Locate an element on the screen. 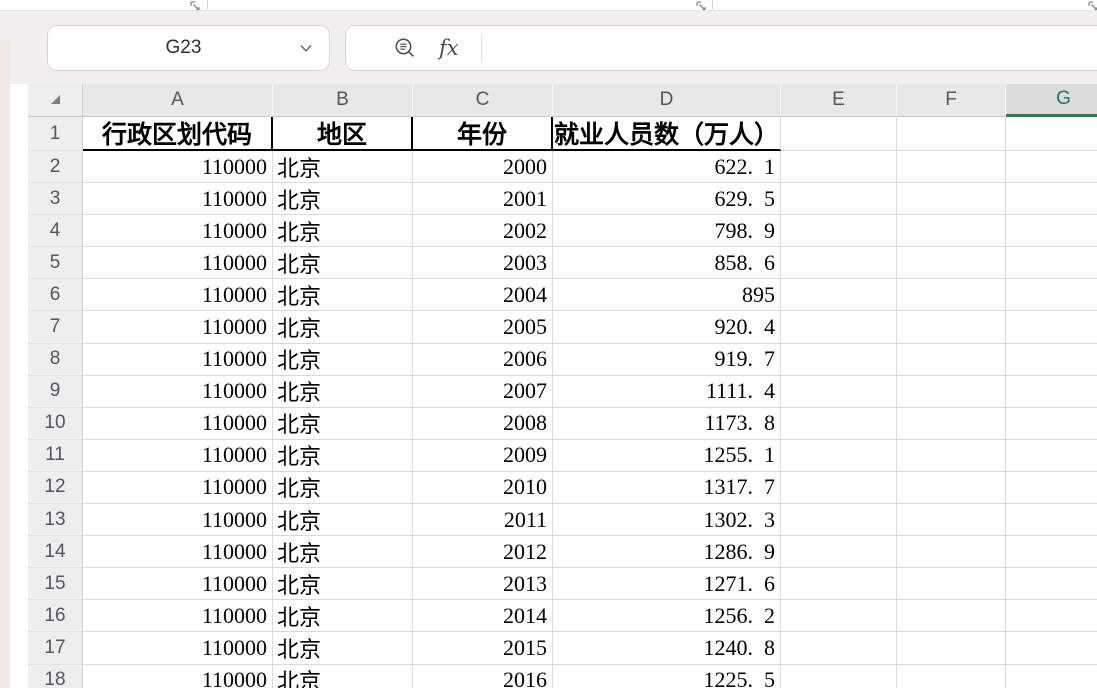 This screenshot has height=688, width=1097. cell-F9 is located at coordinates (951, 391).